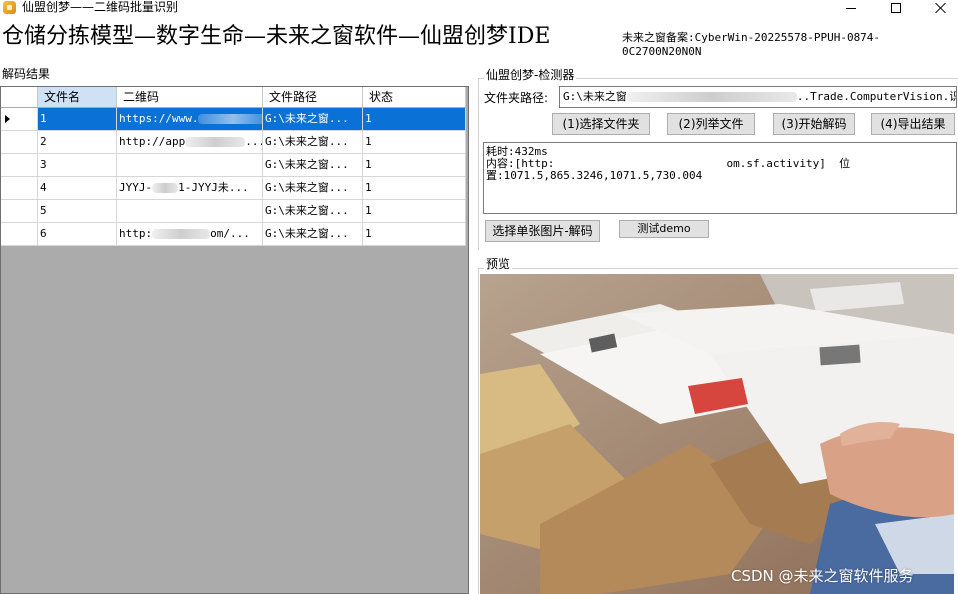 This screenshot has width=958, height=594. I want to click on list-files-button: (2)列举文件, so click(711, 124).